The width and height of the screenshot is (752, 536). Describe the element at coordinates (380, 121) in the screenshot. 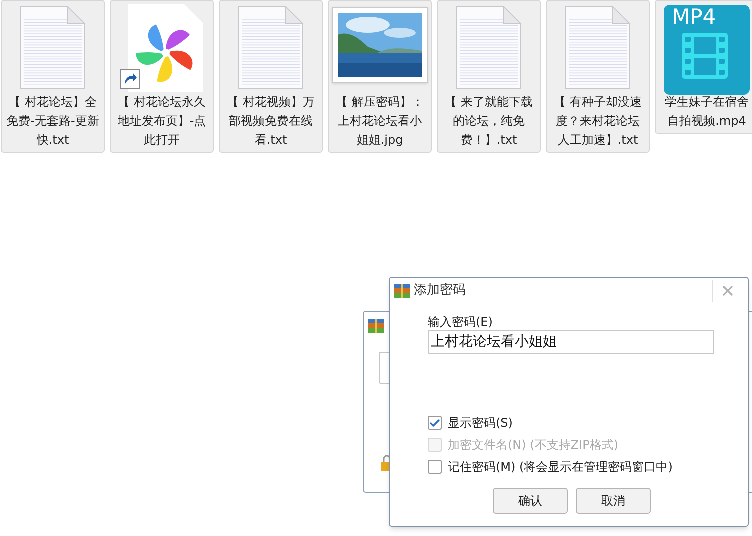

I see `file-name: 【 解压密码】：上村花论坛看小姐姐.jpg` at that location.